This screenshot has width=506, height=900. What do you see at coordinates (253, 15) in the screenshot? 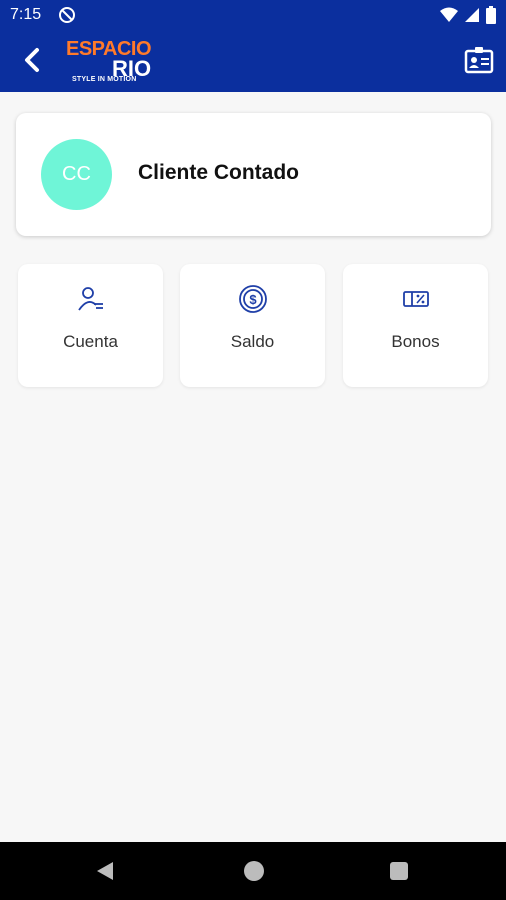
I see `status-bar: 7:15` at bounding box center [253, 15].